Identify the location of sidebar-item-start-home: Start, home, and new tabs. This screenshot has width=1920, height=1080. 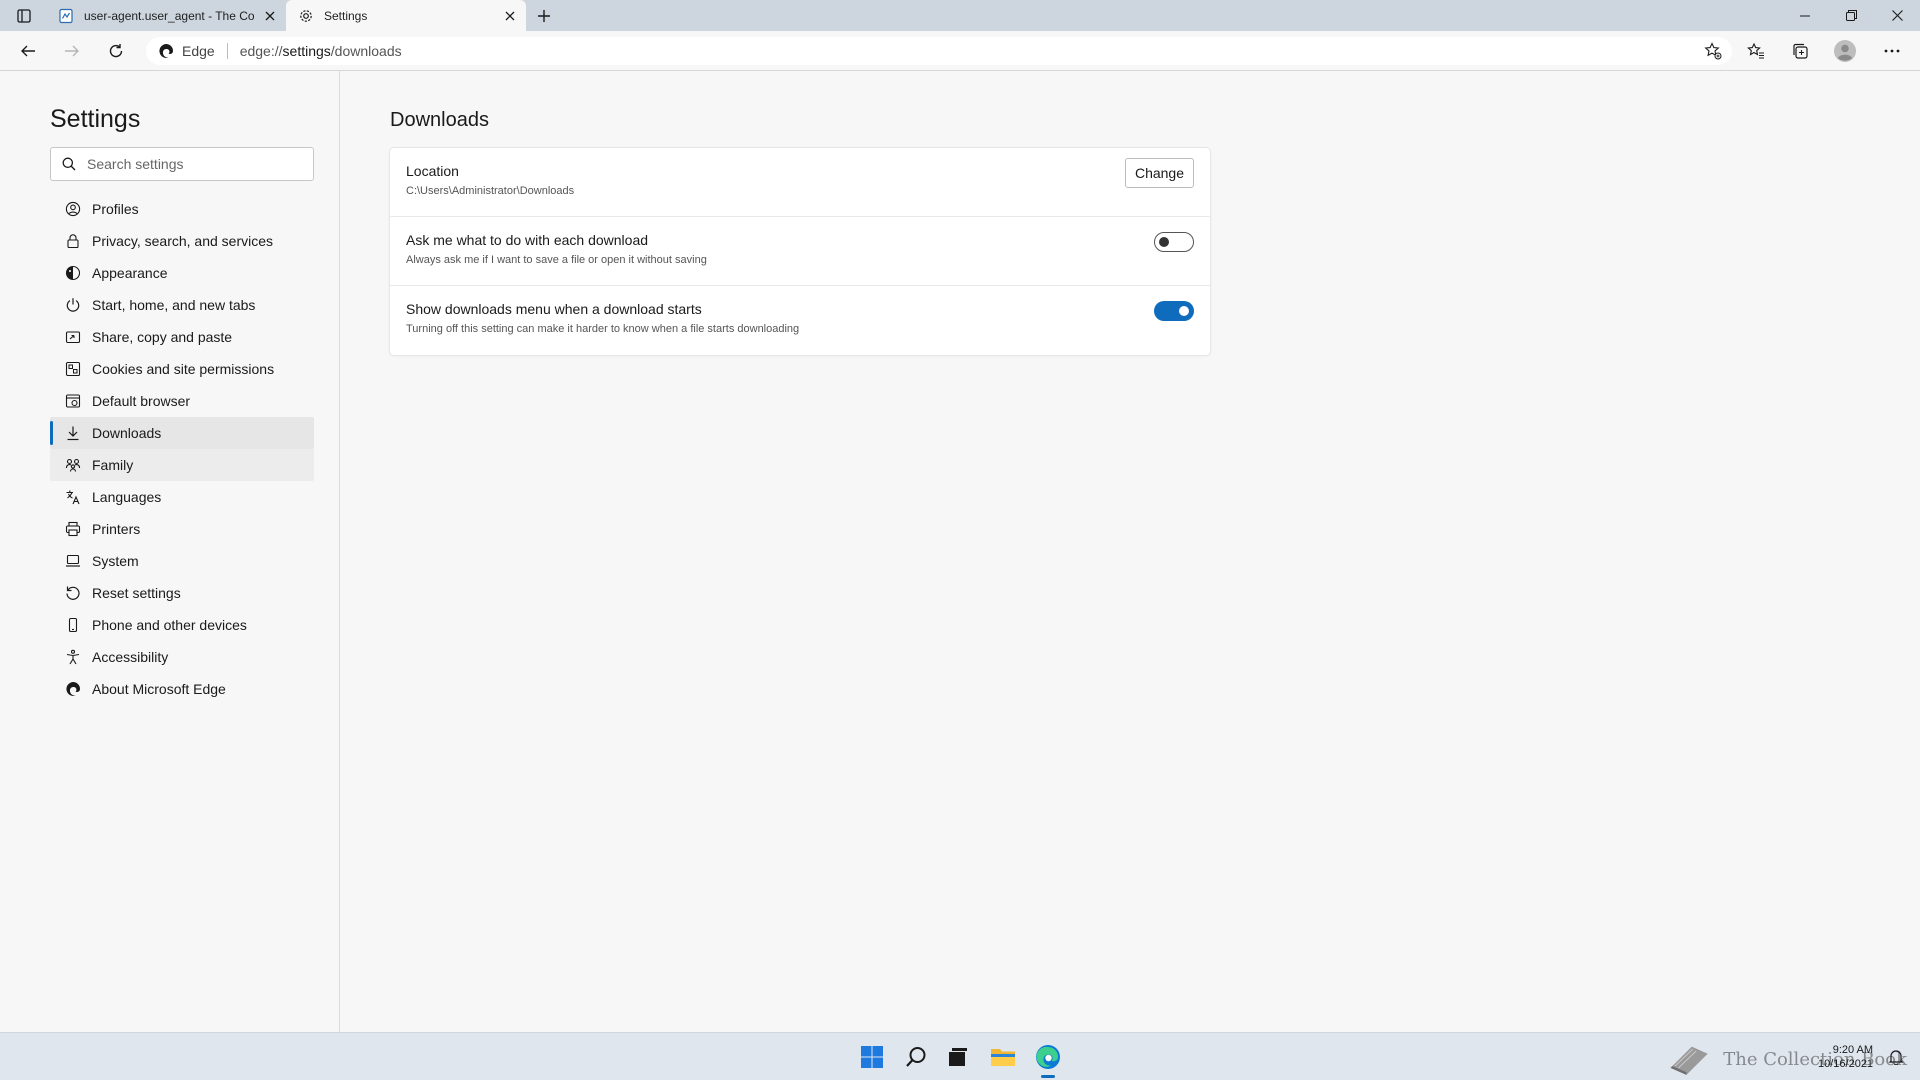
(182, 305).